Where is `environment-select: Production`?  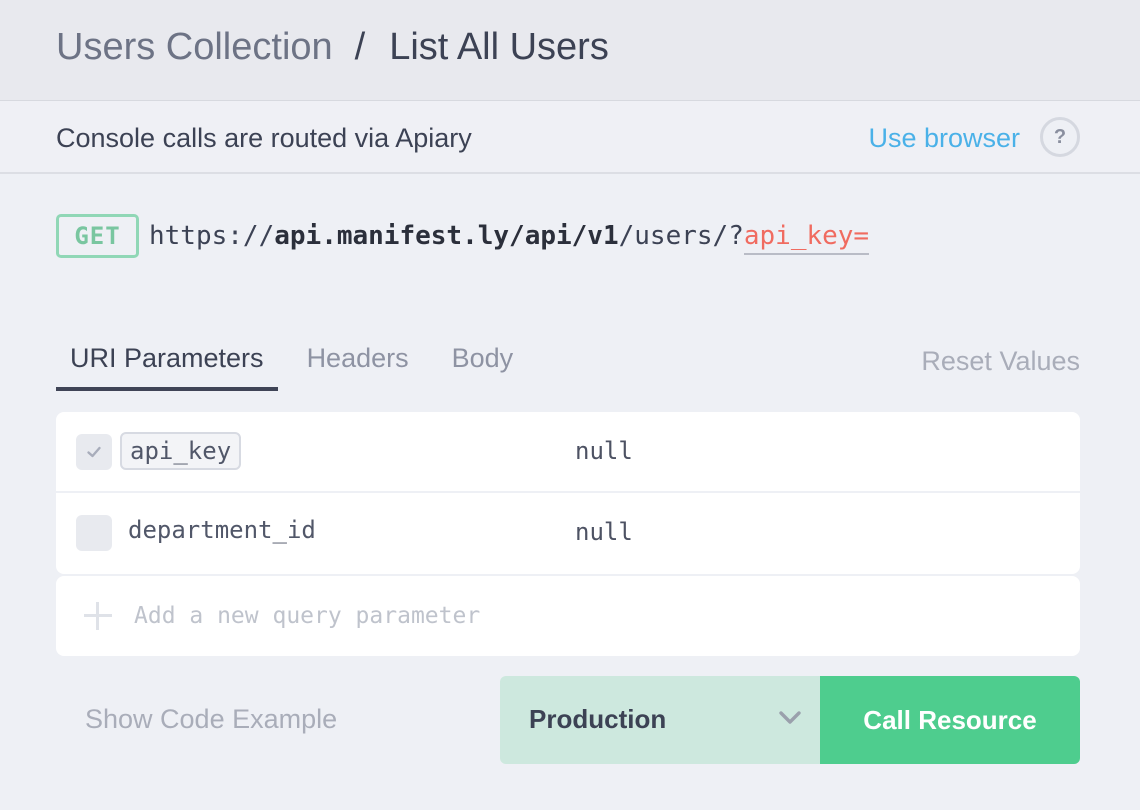
environment-select: Production is located at coordinates (660, 720).